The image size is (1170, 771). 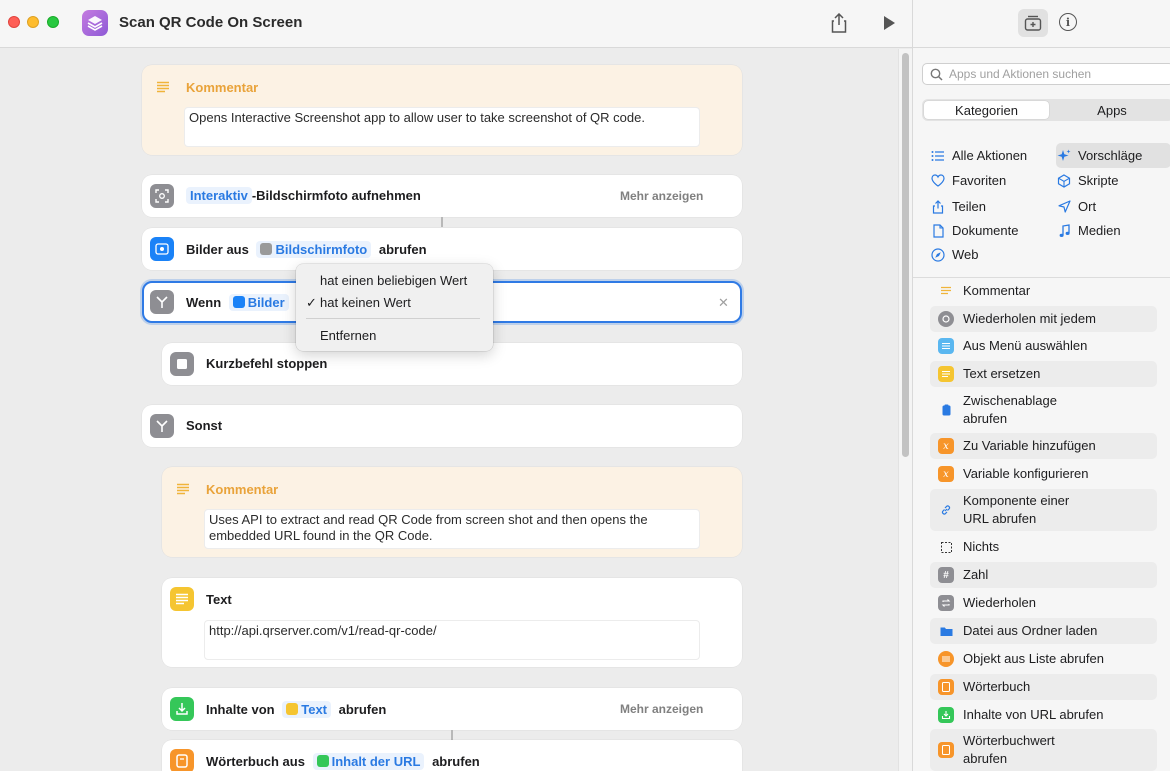 What do you see at coordinates (1043, 603) in the screenshot?
I see `library-item: Wiederholen` at bounding box center [1043, 603].